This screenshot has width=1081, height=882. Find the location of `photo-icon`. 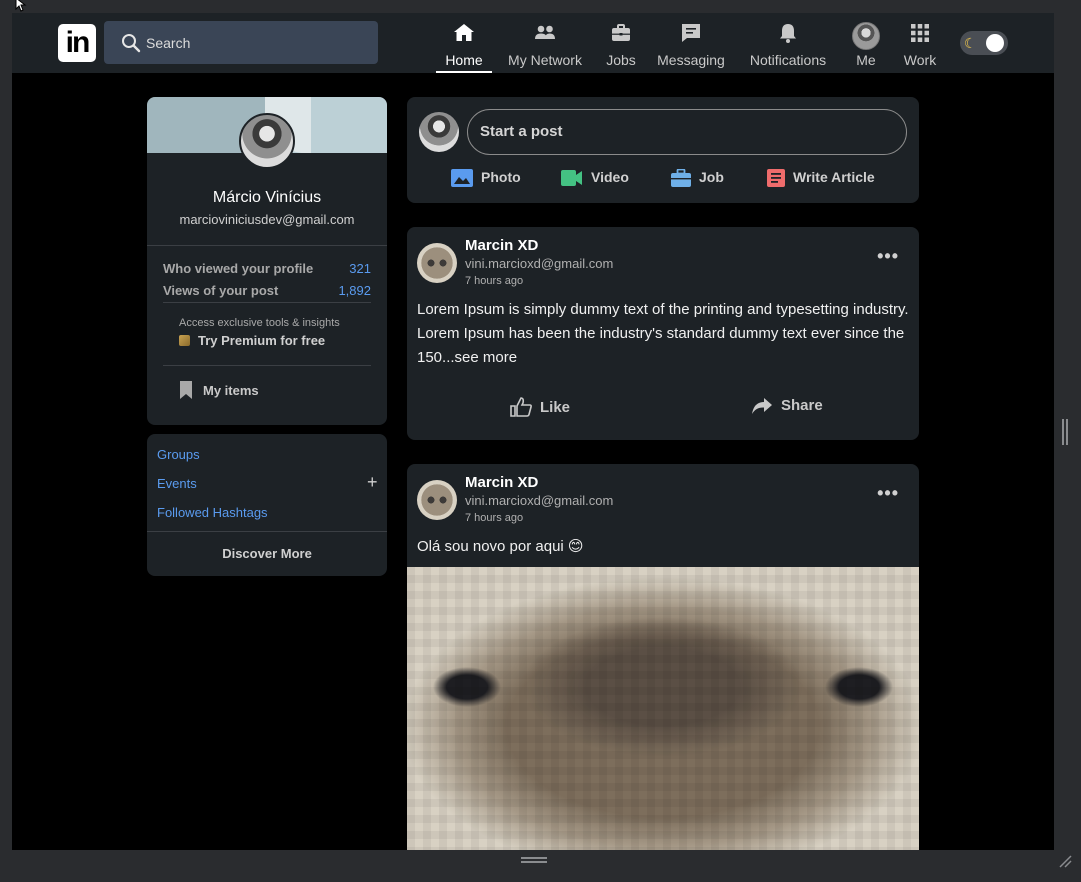

photo-icon is located at coordinates (462, 178).